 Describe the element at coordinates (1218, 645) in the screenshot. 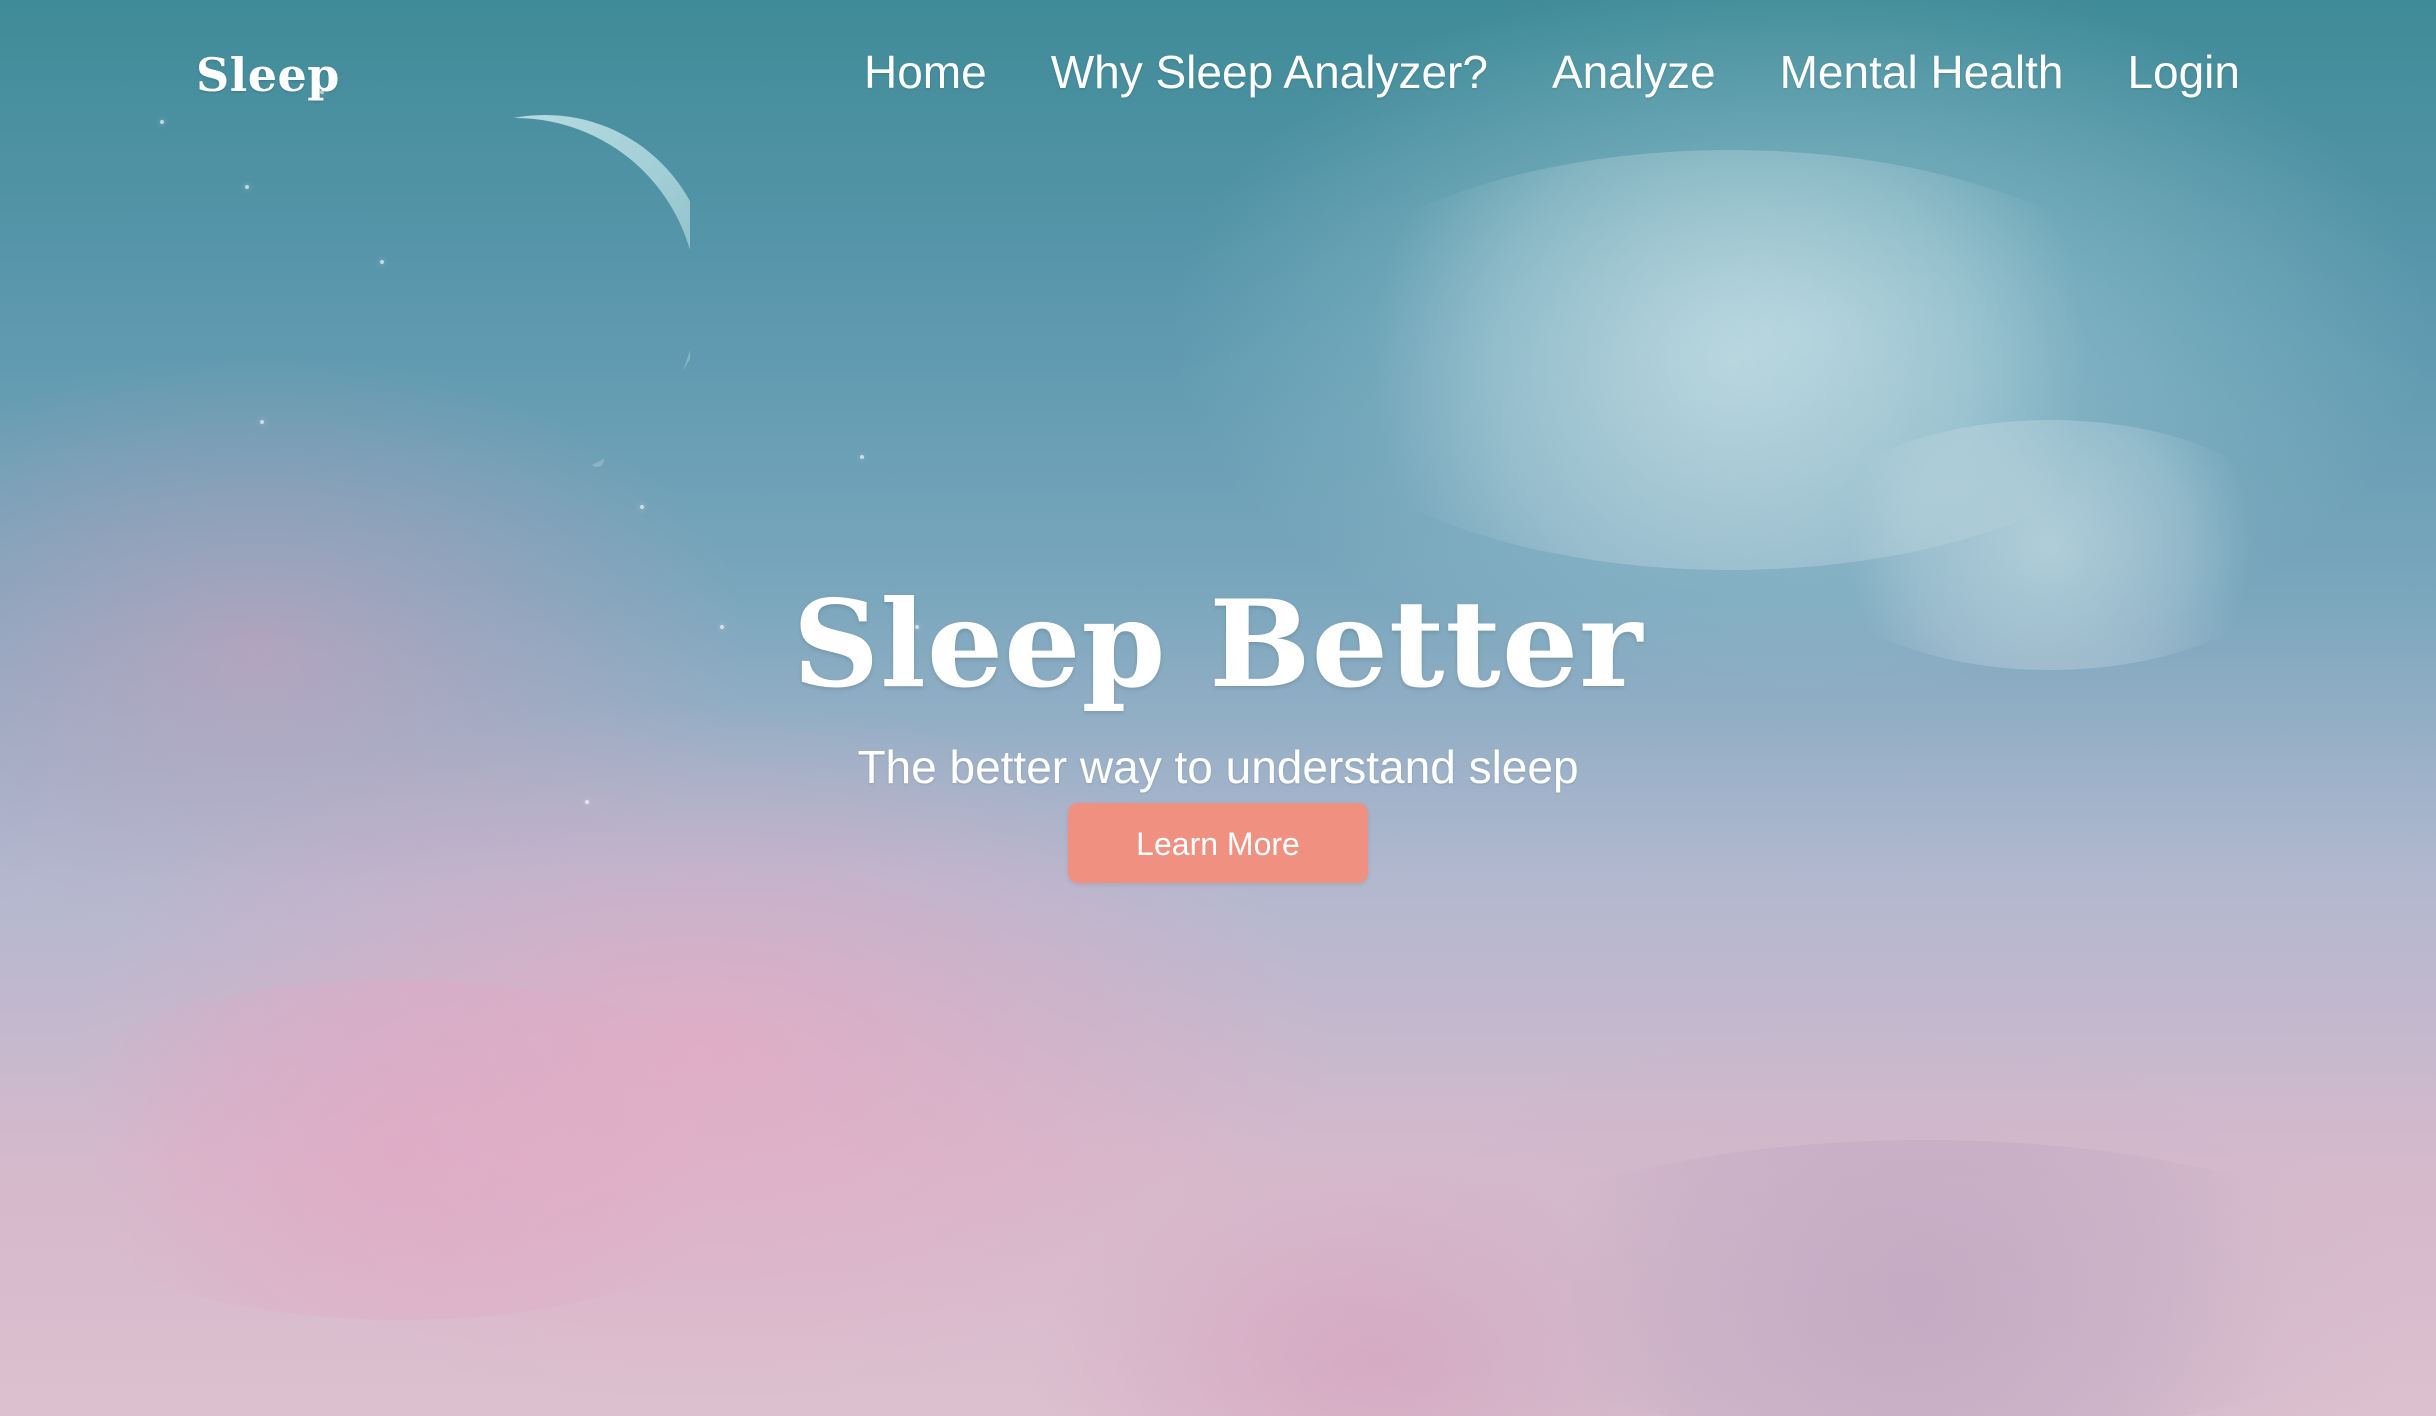

I see `hero-title: Sleep Better` at that location.